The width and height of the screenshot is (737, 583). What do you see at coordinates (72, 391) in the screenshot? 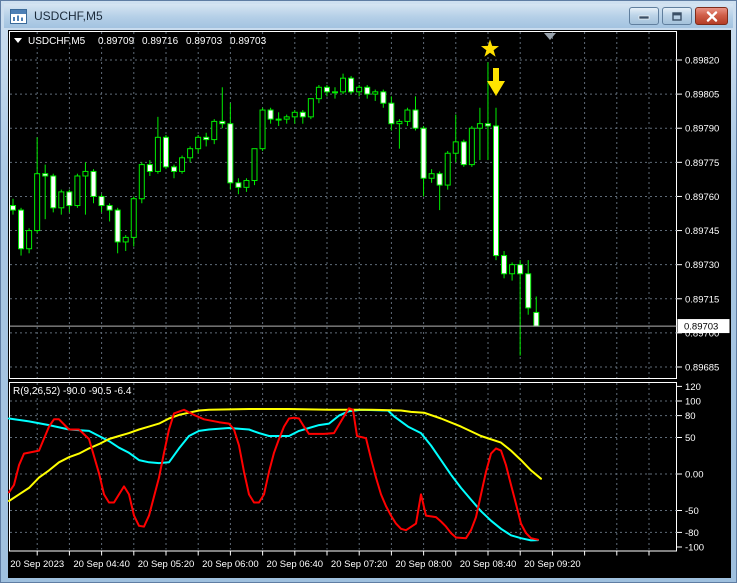
I see `indicator-header: R(9,26,52) -90.0 -90.5 -6.4` at bounding box center [72, 391].